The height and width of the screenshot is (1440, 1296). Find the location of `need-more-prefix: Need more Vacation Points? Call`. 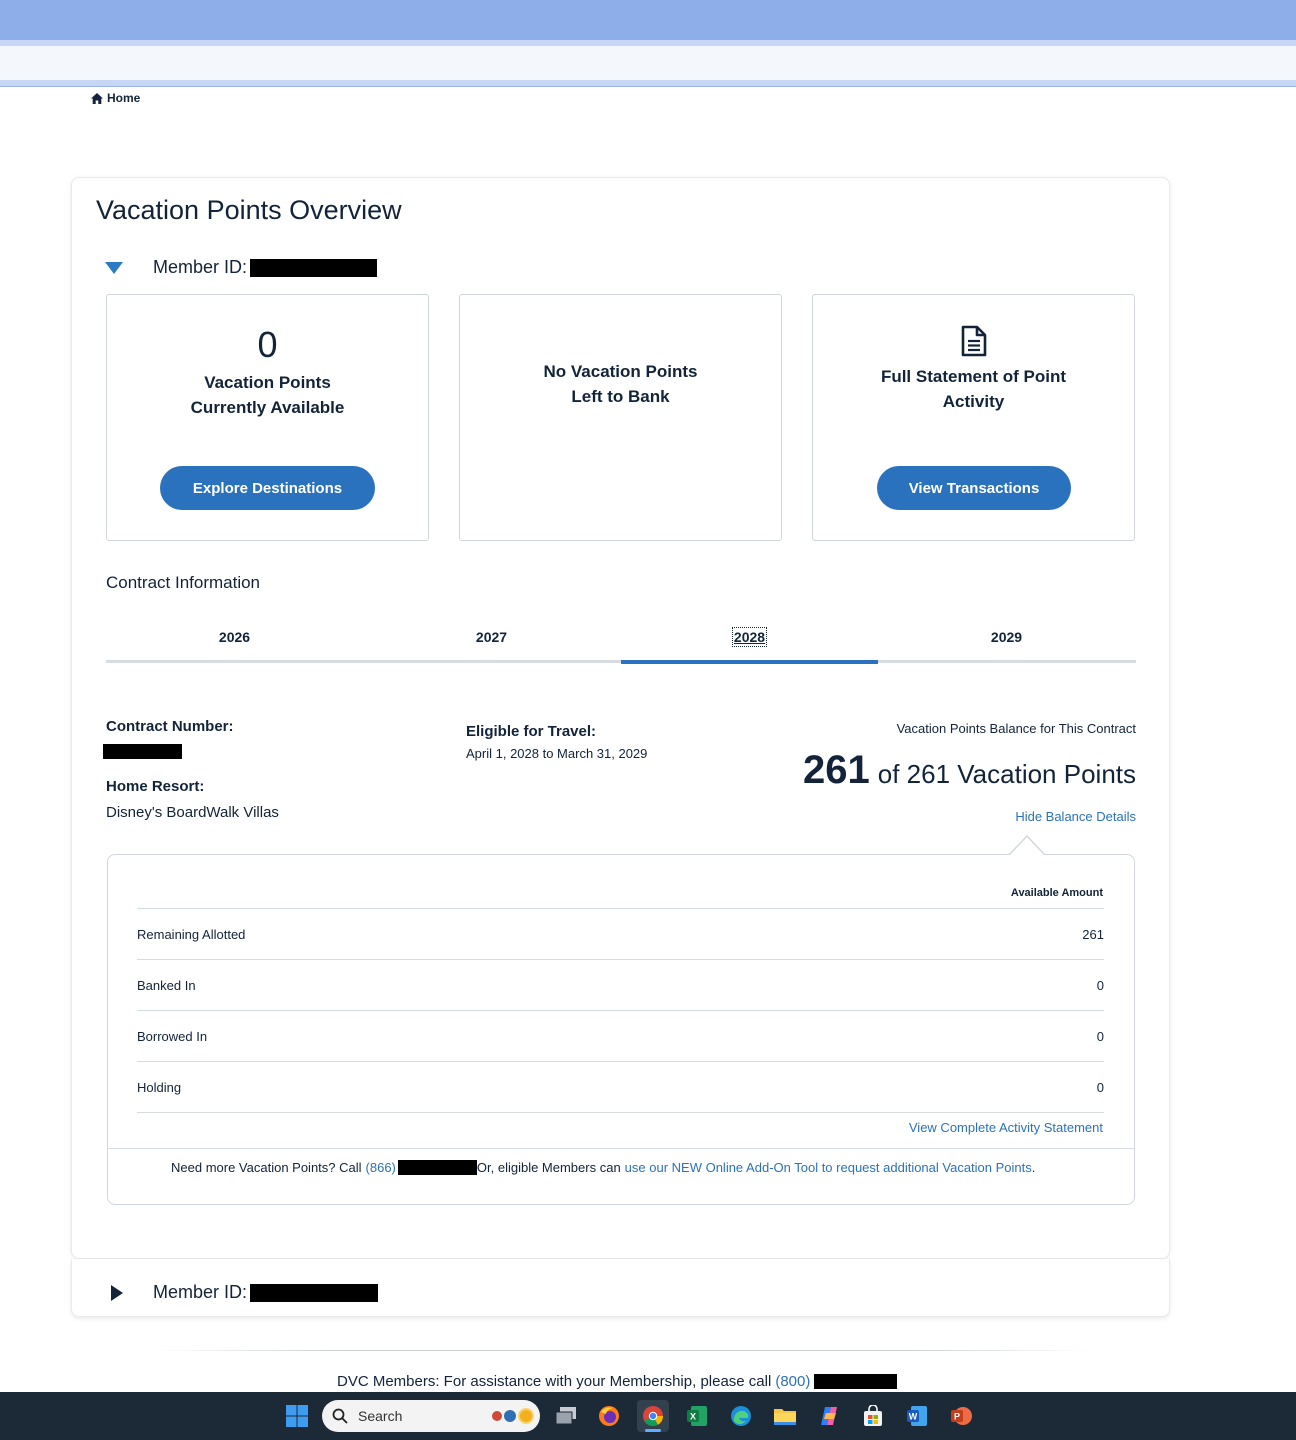

need-more-prefix: Need more Vacation Points? Call is located at coordinates (266, 1167).